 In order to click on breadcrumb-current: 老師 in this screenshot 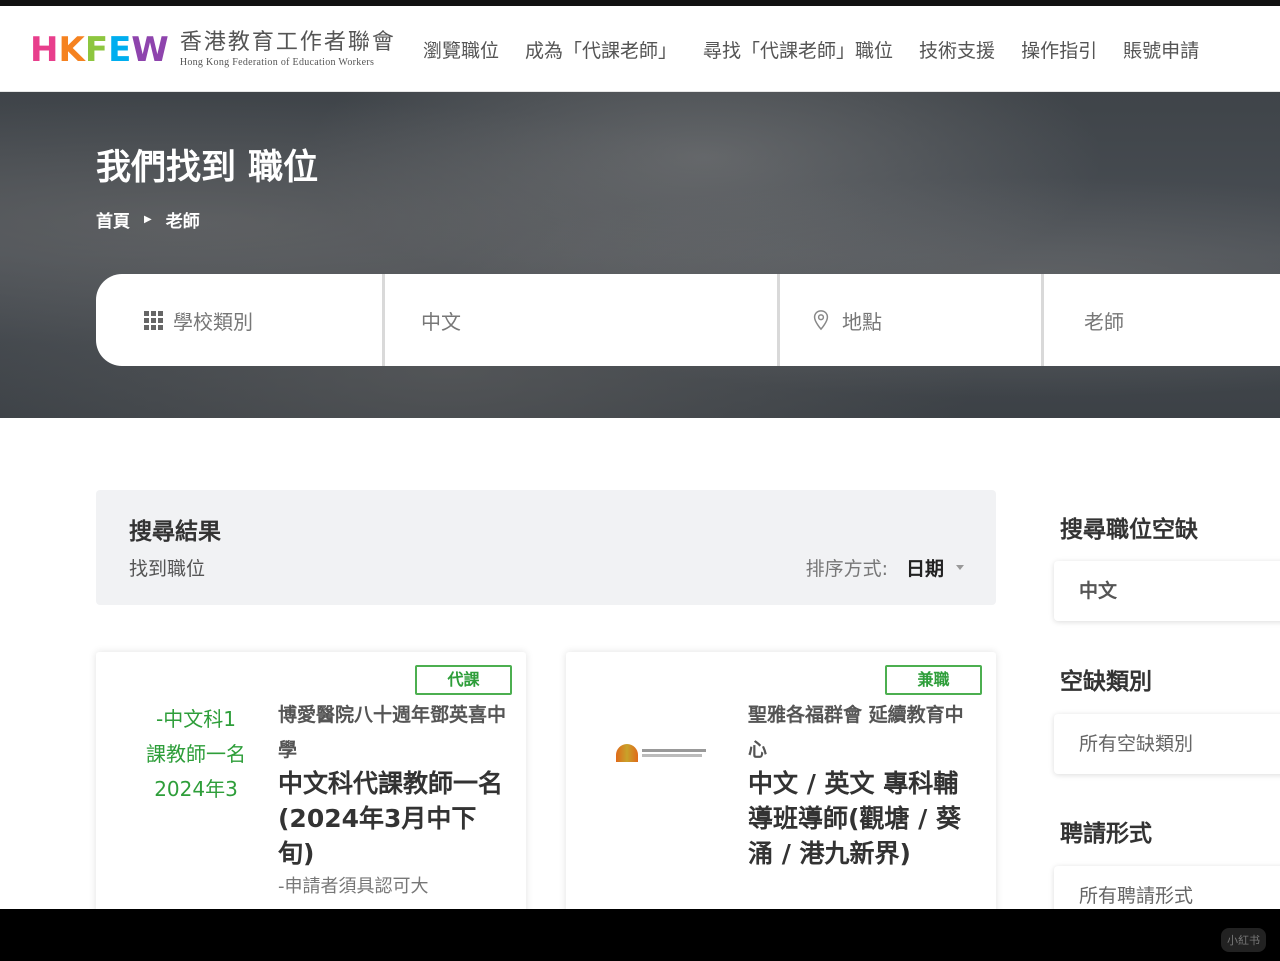, I will do `click(182, 222)`.